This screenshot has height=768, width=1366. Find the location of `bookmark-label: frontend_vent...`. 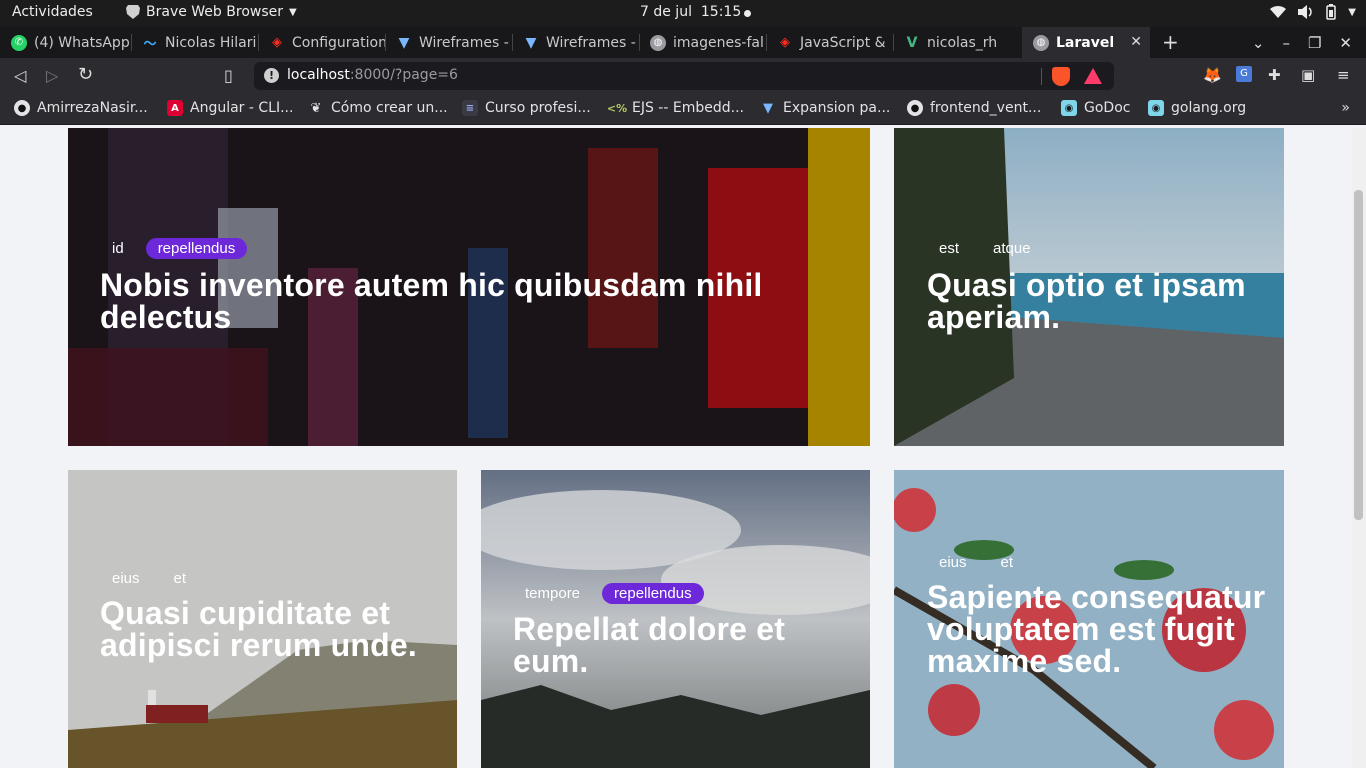

bookmark-label: frontend_vent... is located at coordinates (986, 108).